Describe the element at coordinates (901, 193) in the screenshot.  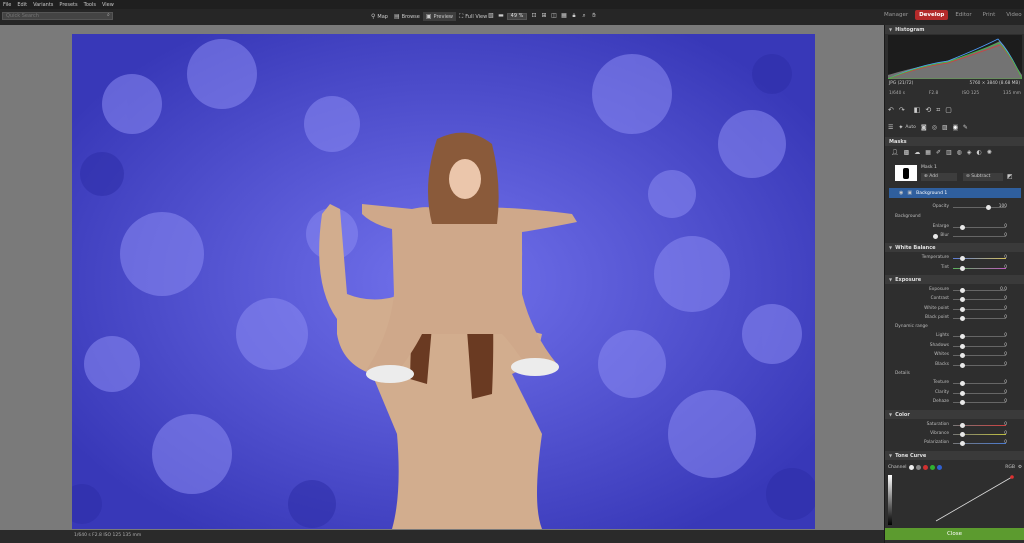
I see `eye-icon: ◉` at that location.